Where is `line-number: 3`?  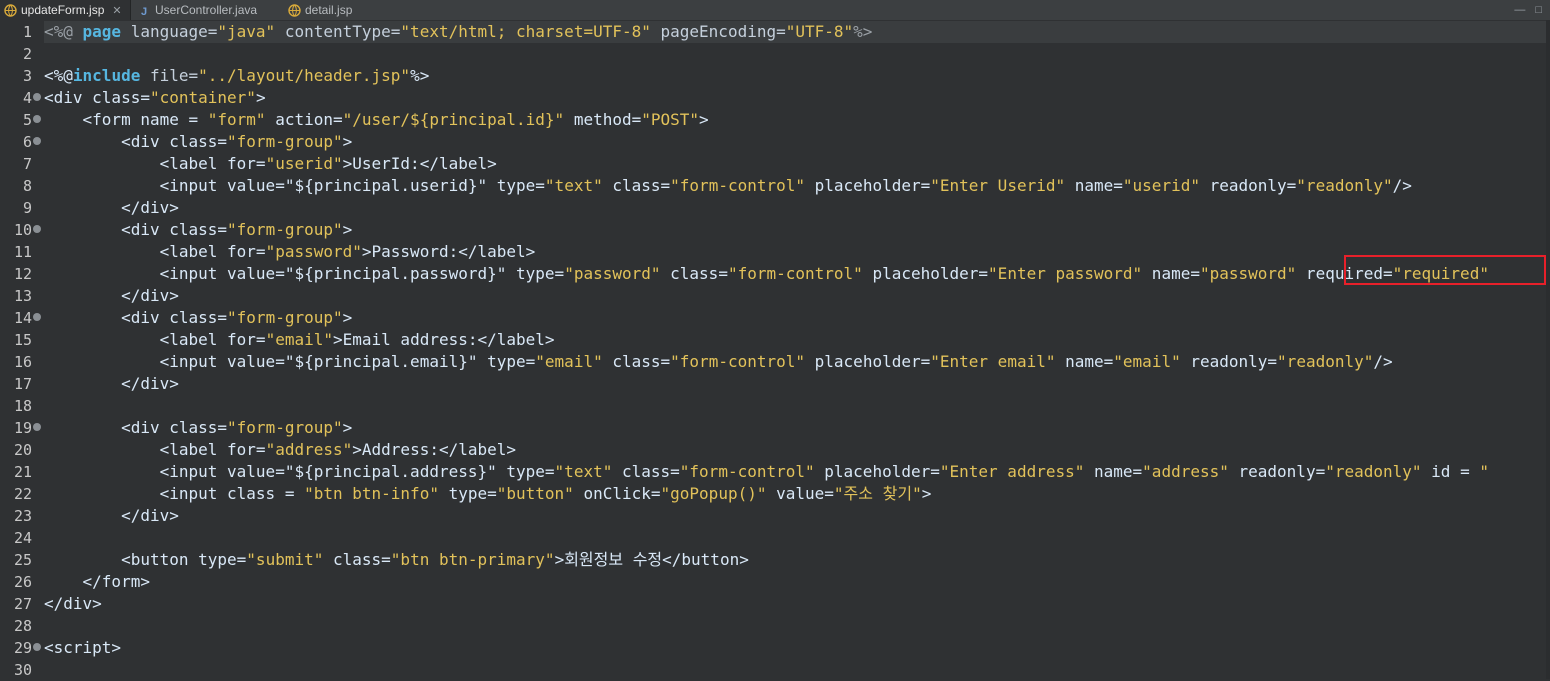 line-number: 3 is located at coordinates (27, 76).